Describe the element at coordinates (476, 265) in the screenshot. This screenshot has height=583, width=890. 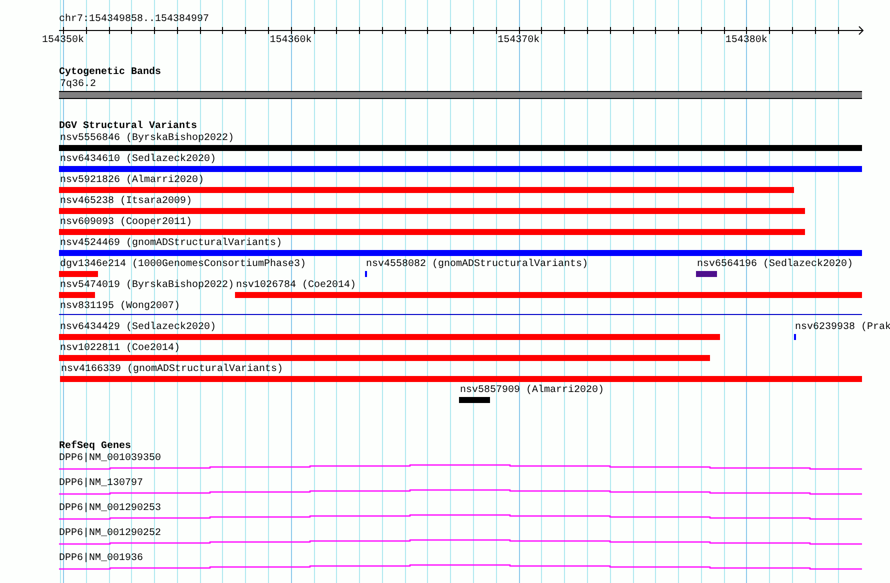
I see `variant-label: nsv4558082 (gnomADStructuralVariants)` at that location.